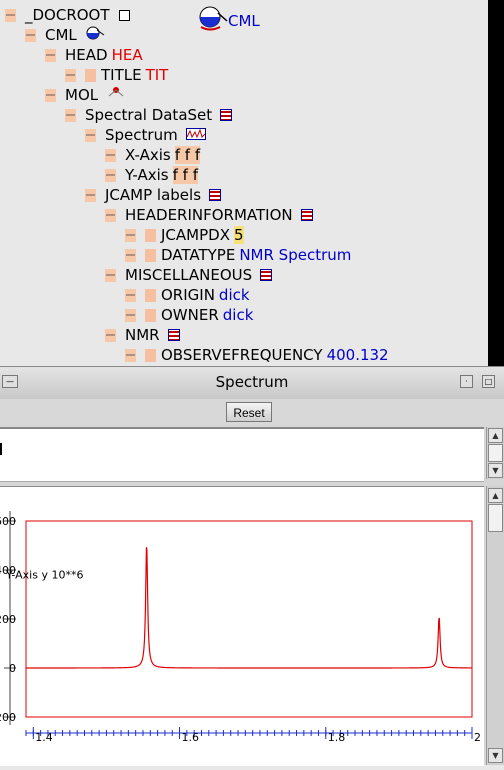  I want to click on maximize-button: □, so click(488, 381).